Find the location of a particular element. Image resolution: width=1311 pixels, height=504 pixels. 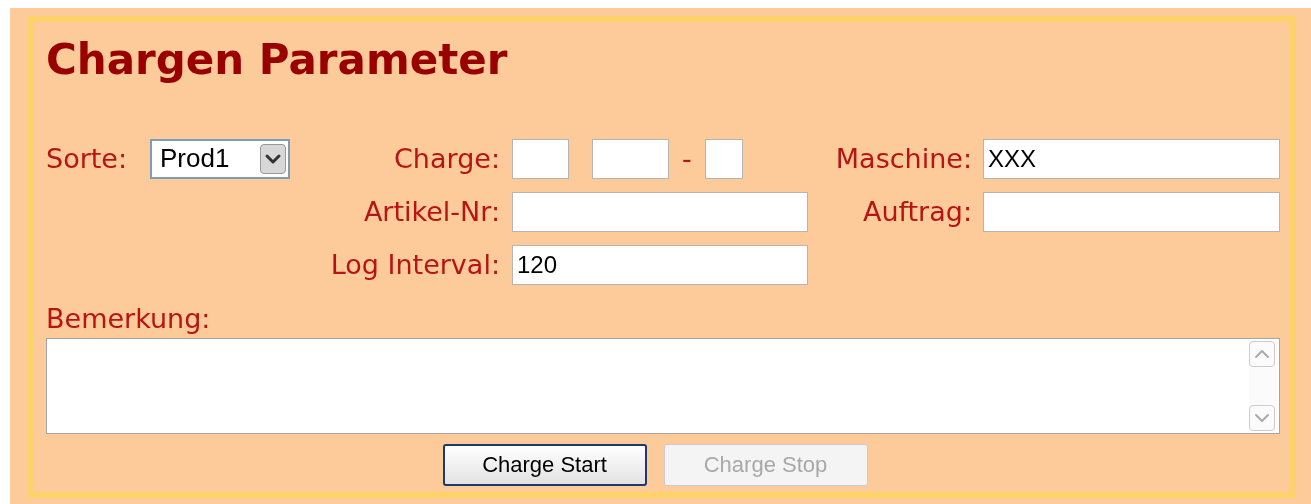

field-label: Maschine: is located at coordinates (903, 158).